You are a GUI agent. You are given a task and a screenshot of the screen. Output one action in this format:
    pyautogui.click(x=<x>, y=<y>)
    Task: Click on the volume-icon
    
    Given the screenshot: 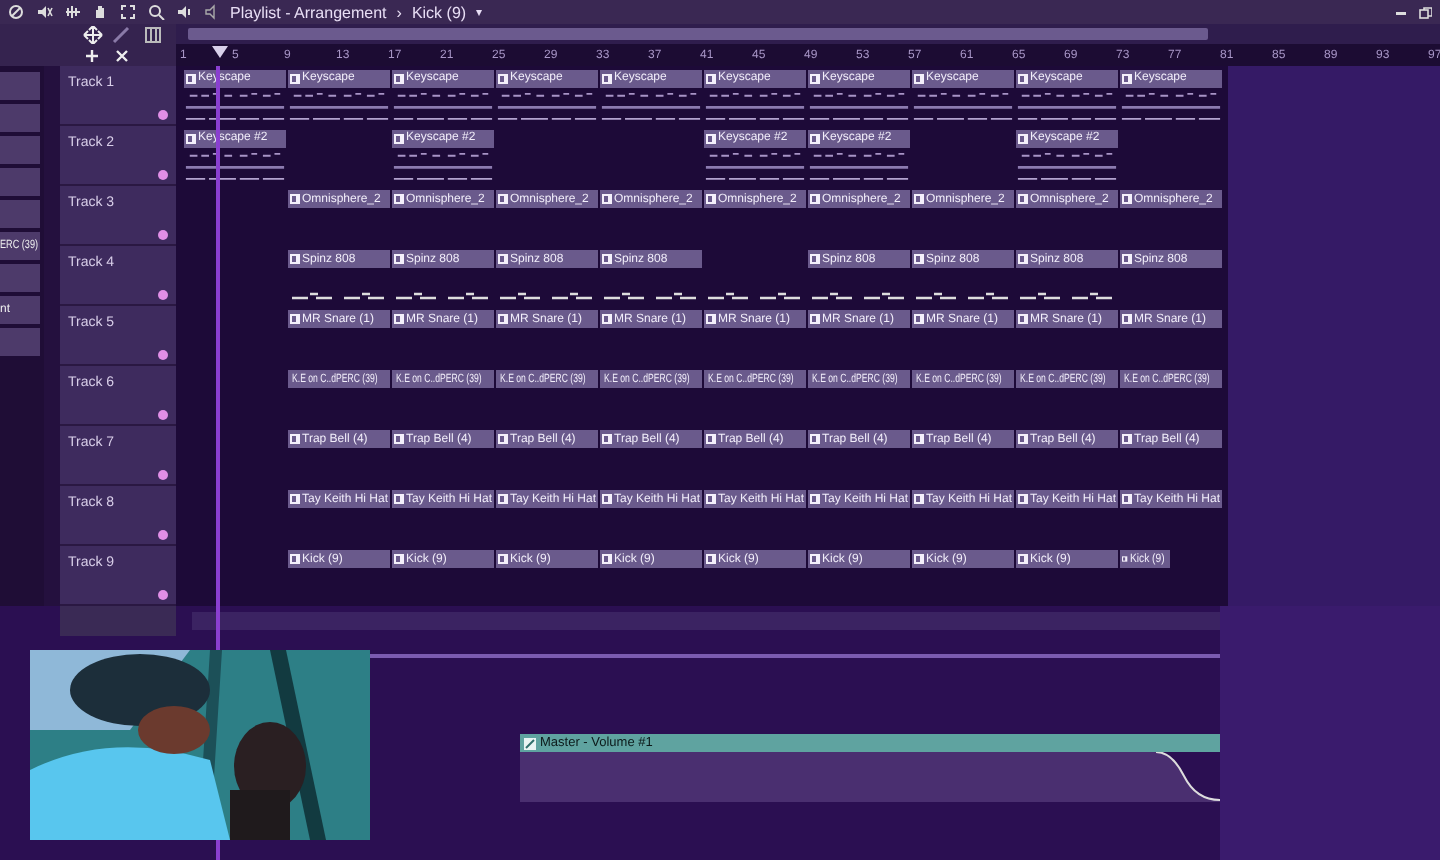 What is the action you would take?
    pyautogui.click(x=185, y=12)
    